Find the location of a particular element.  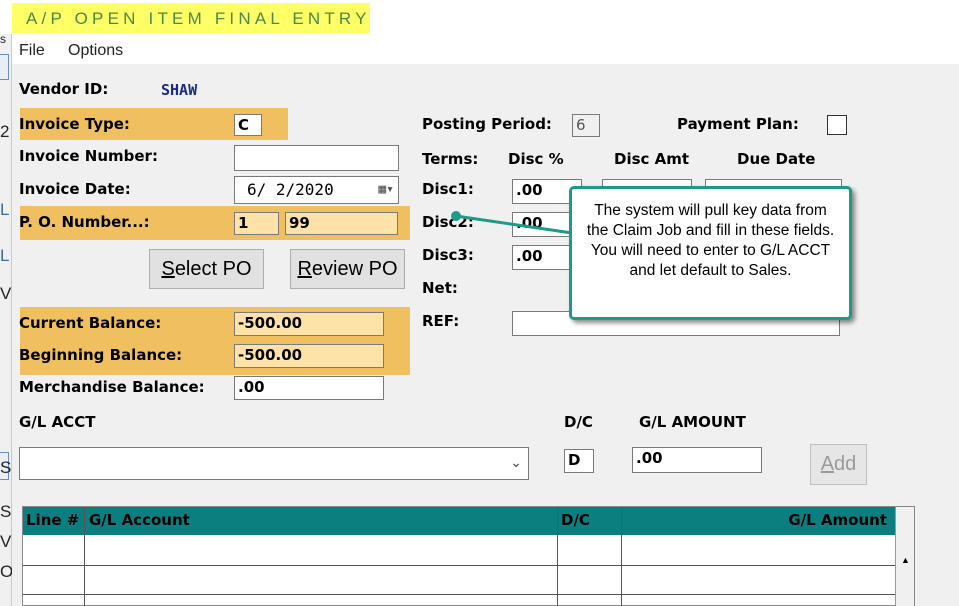

accelerator-key: S is located at coordinates (168, 269).